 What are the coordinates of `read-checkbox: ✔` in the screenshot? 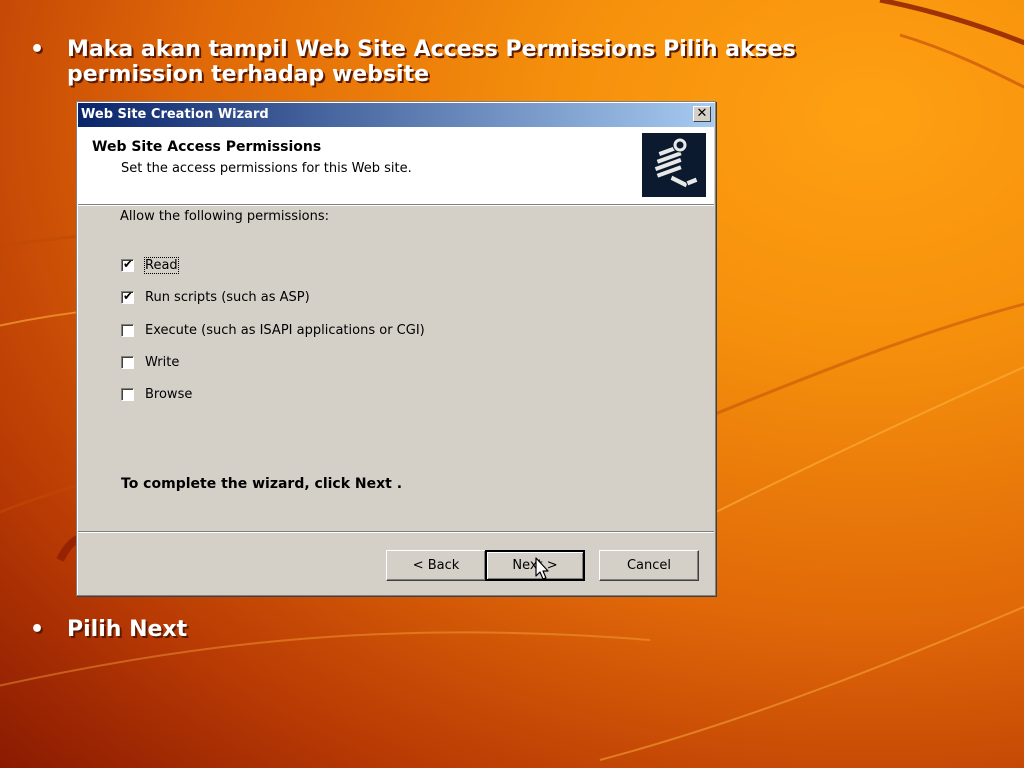 It's located at (127, 264).